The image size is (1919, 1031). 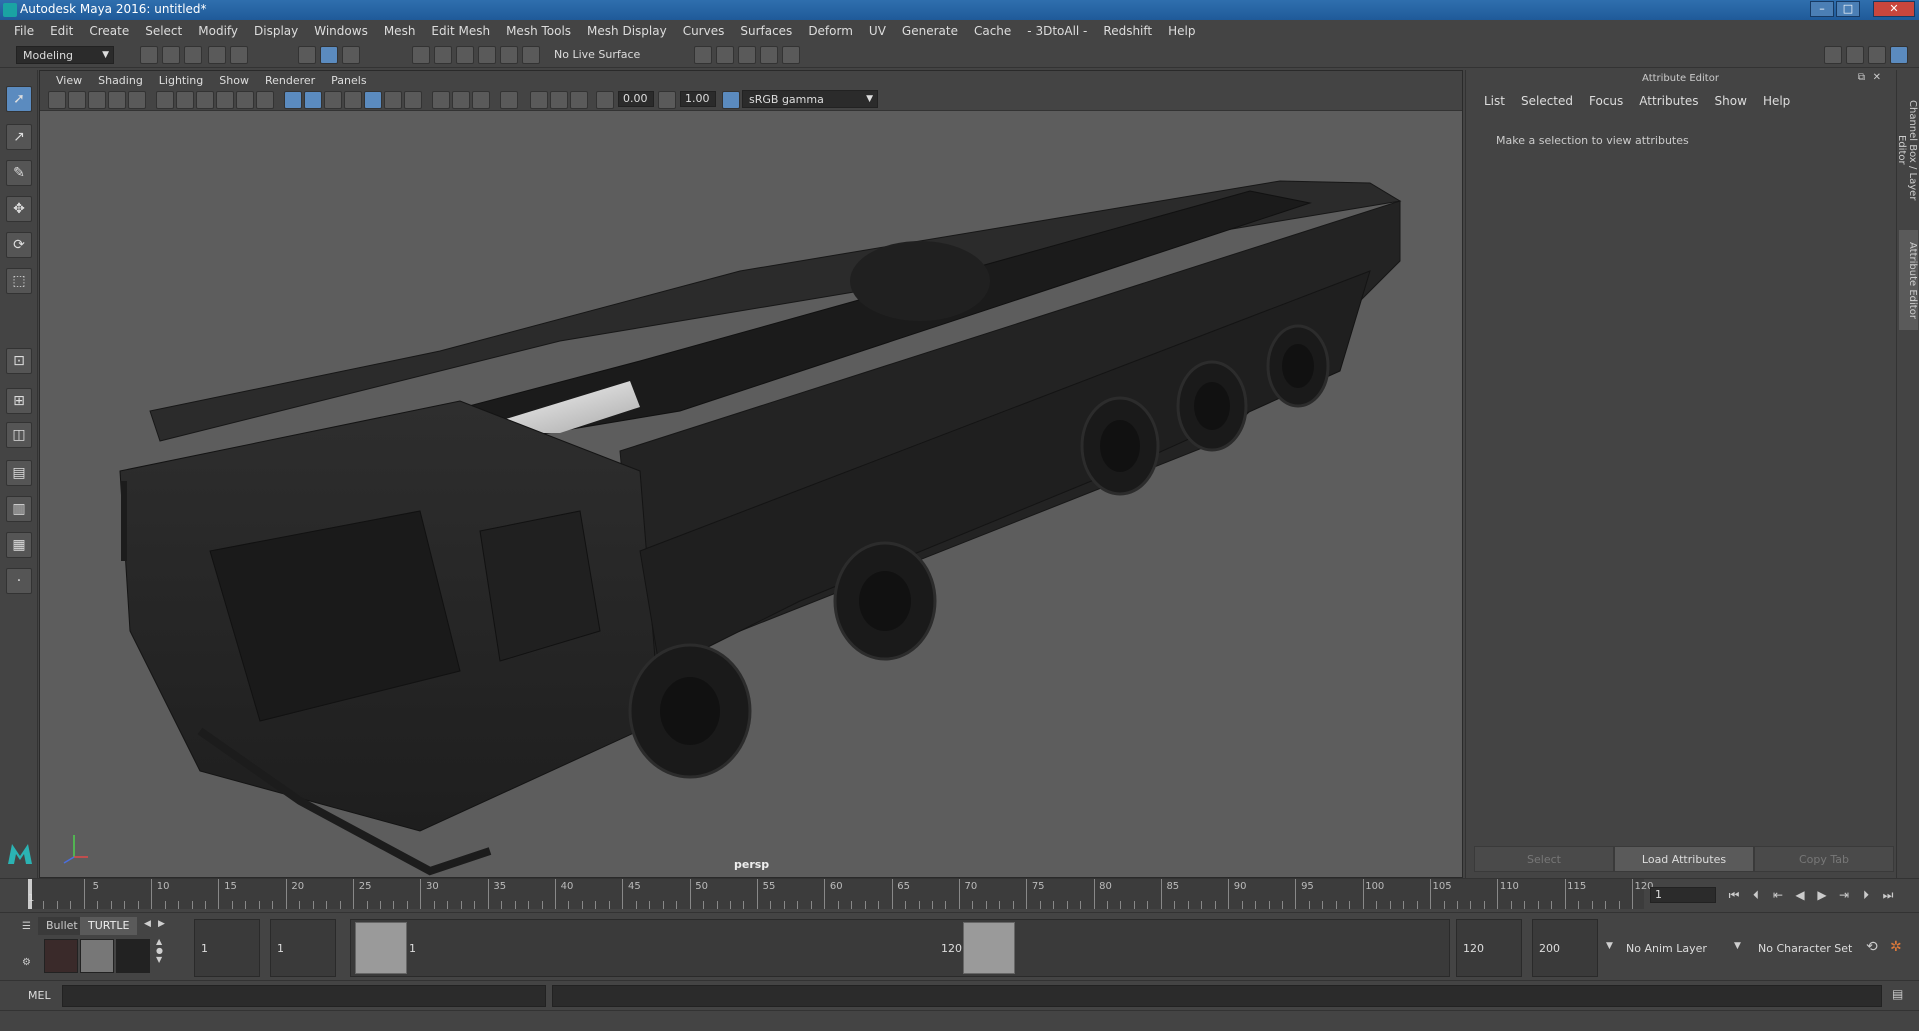 I want to click on panel-menu-panels: Panels, so click(x=348, y=80).